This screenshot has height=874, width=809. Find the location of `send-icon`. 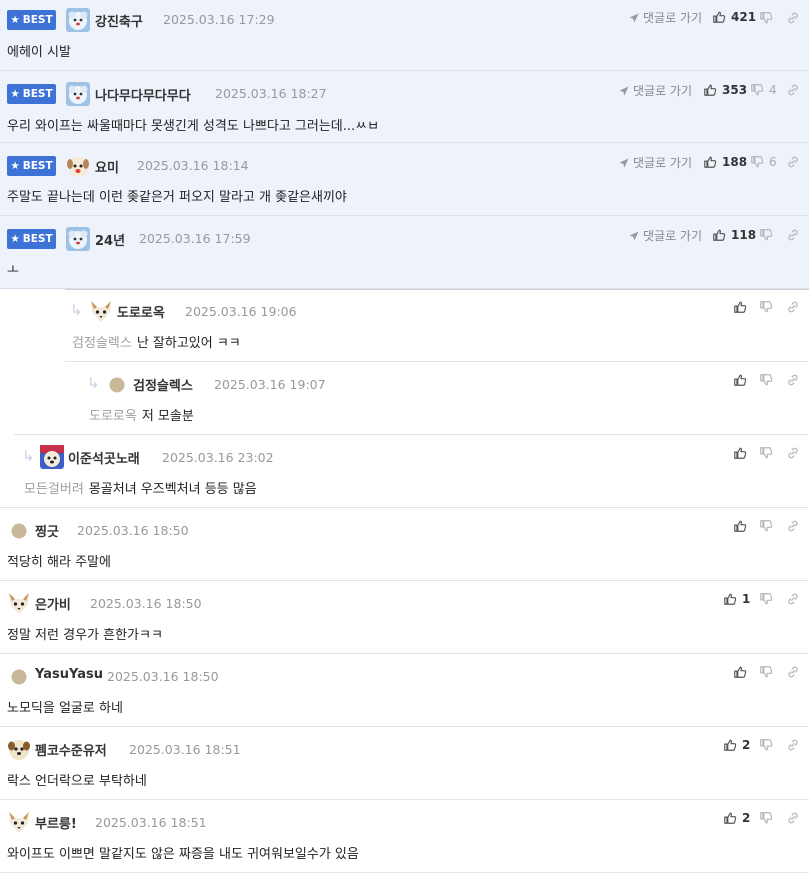

send-icon is located at coordinates (624, 163).